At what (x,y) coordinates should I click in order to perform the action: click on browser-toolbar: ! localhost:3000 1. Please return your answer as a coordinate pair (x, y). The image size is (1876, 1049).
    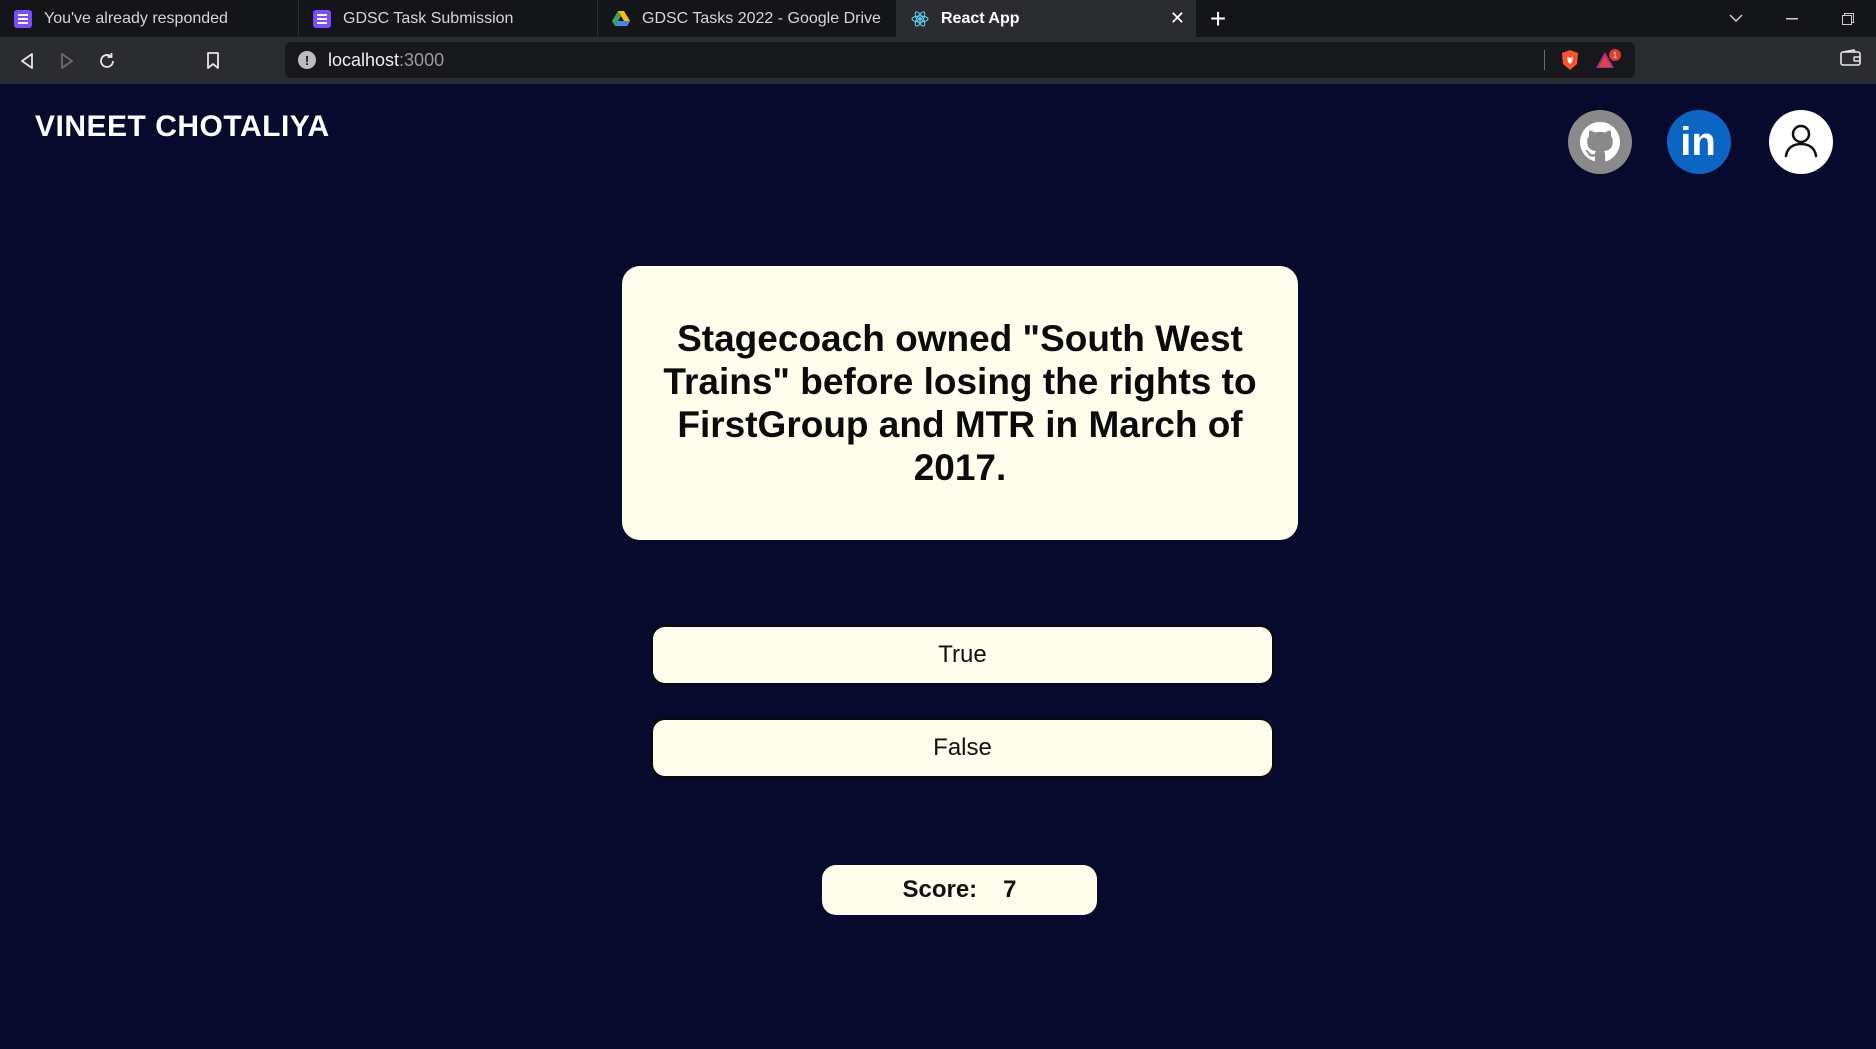
    Looking at the image, I should click on (938, 60).